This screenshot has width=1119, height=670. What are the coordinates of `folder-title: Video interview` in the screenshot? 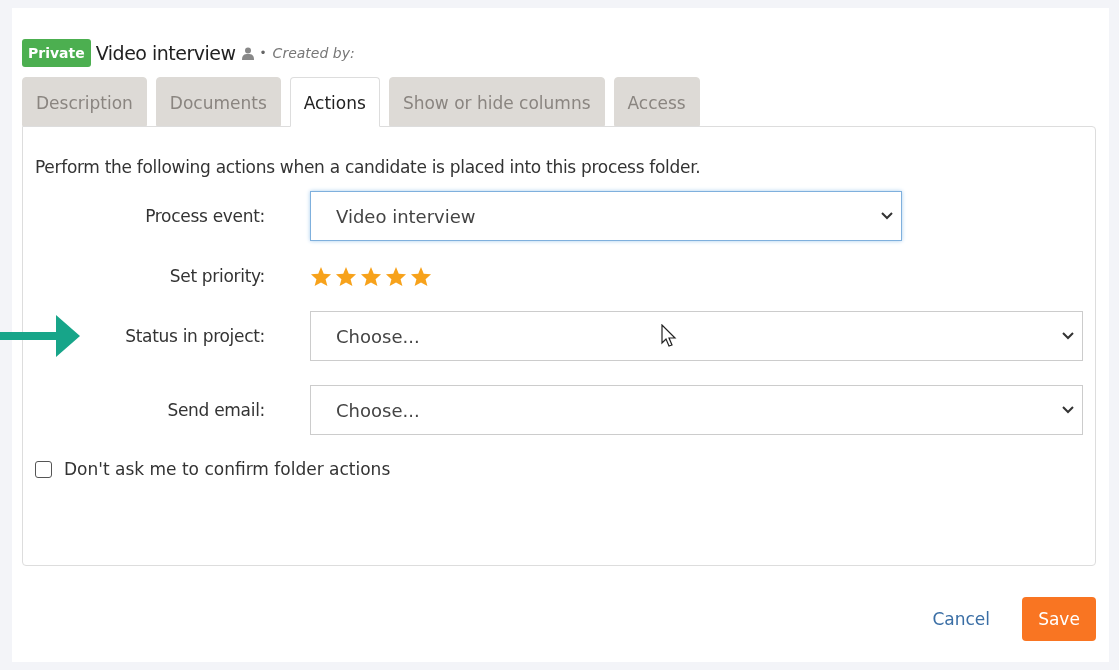 It's located at (165, 53).